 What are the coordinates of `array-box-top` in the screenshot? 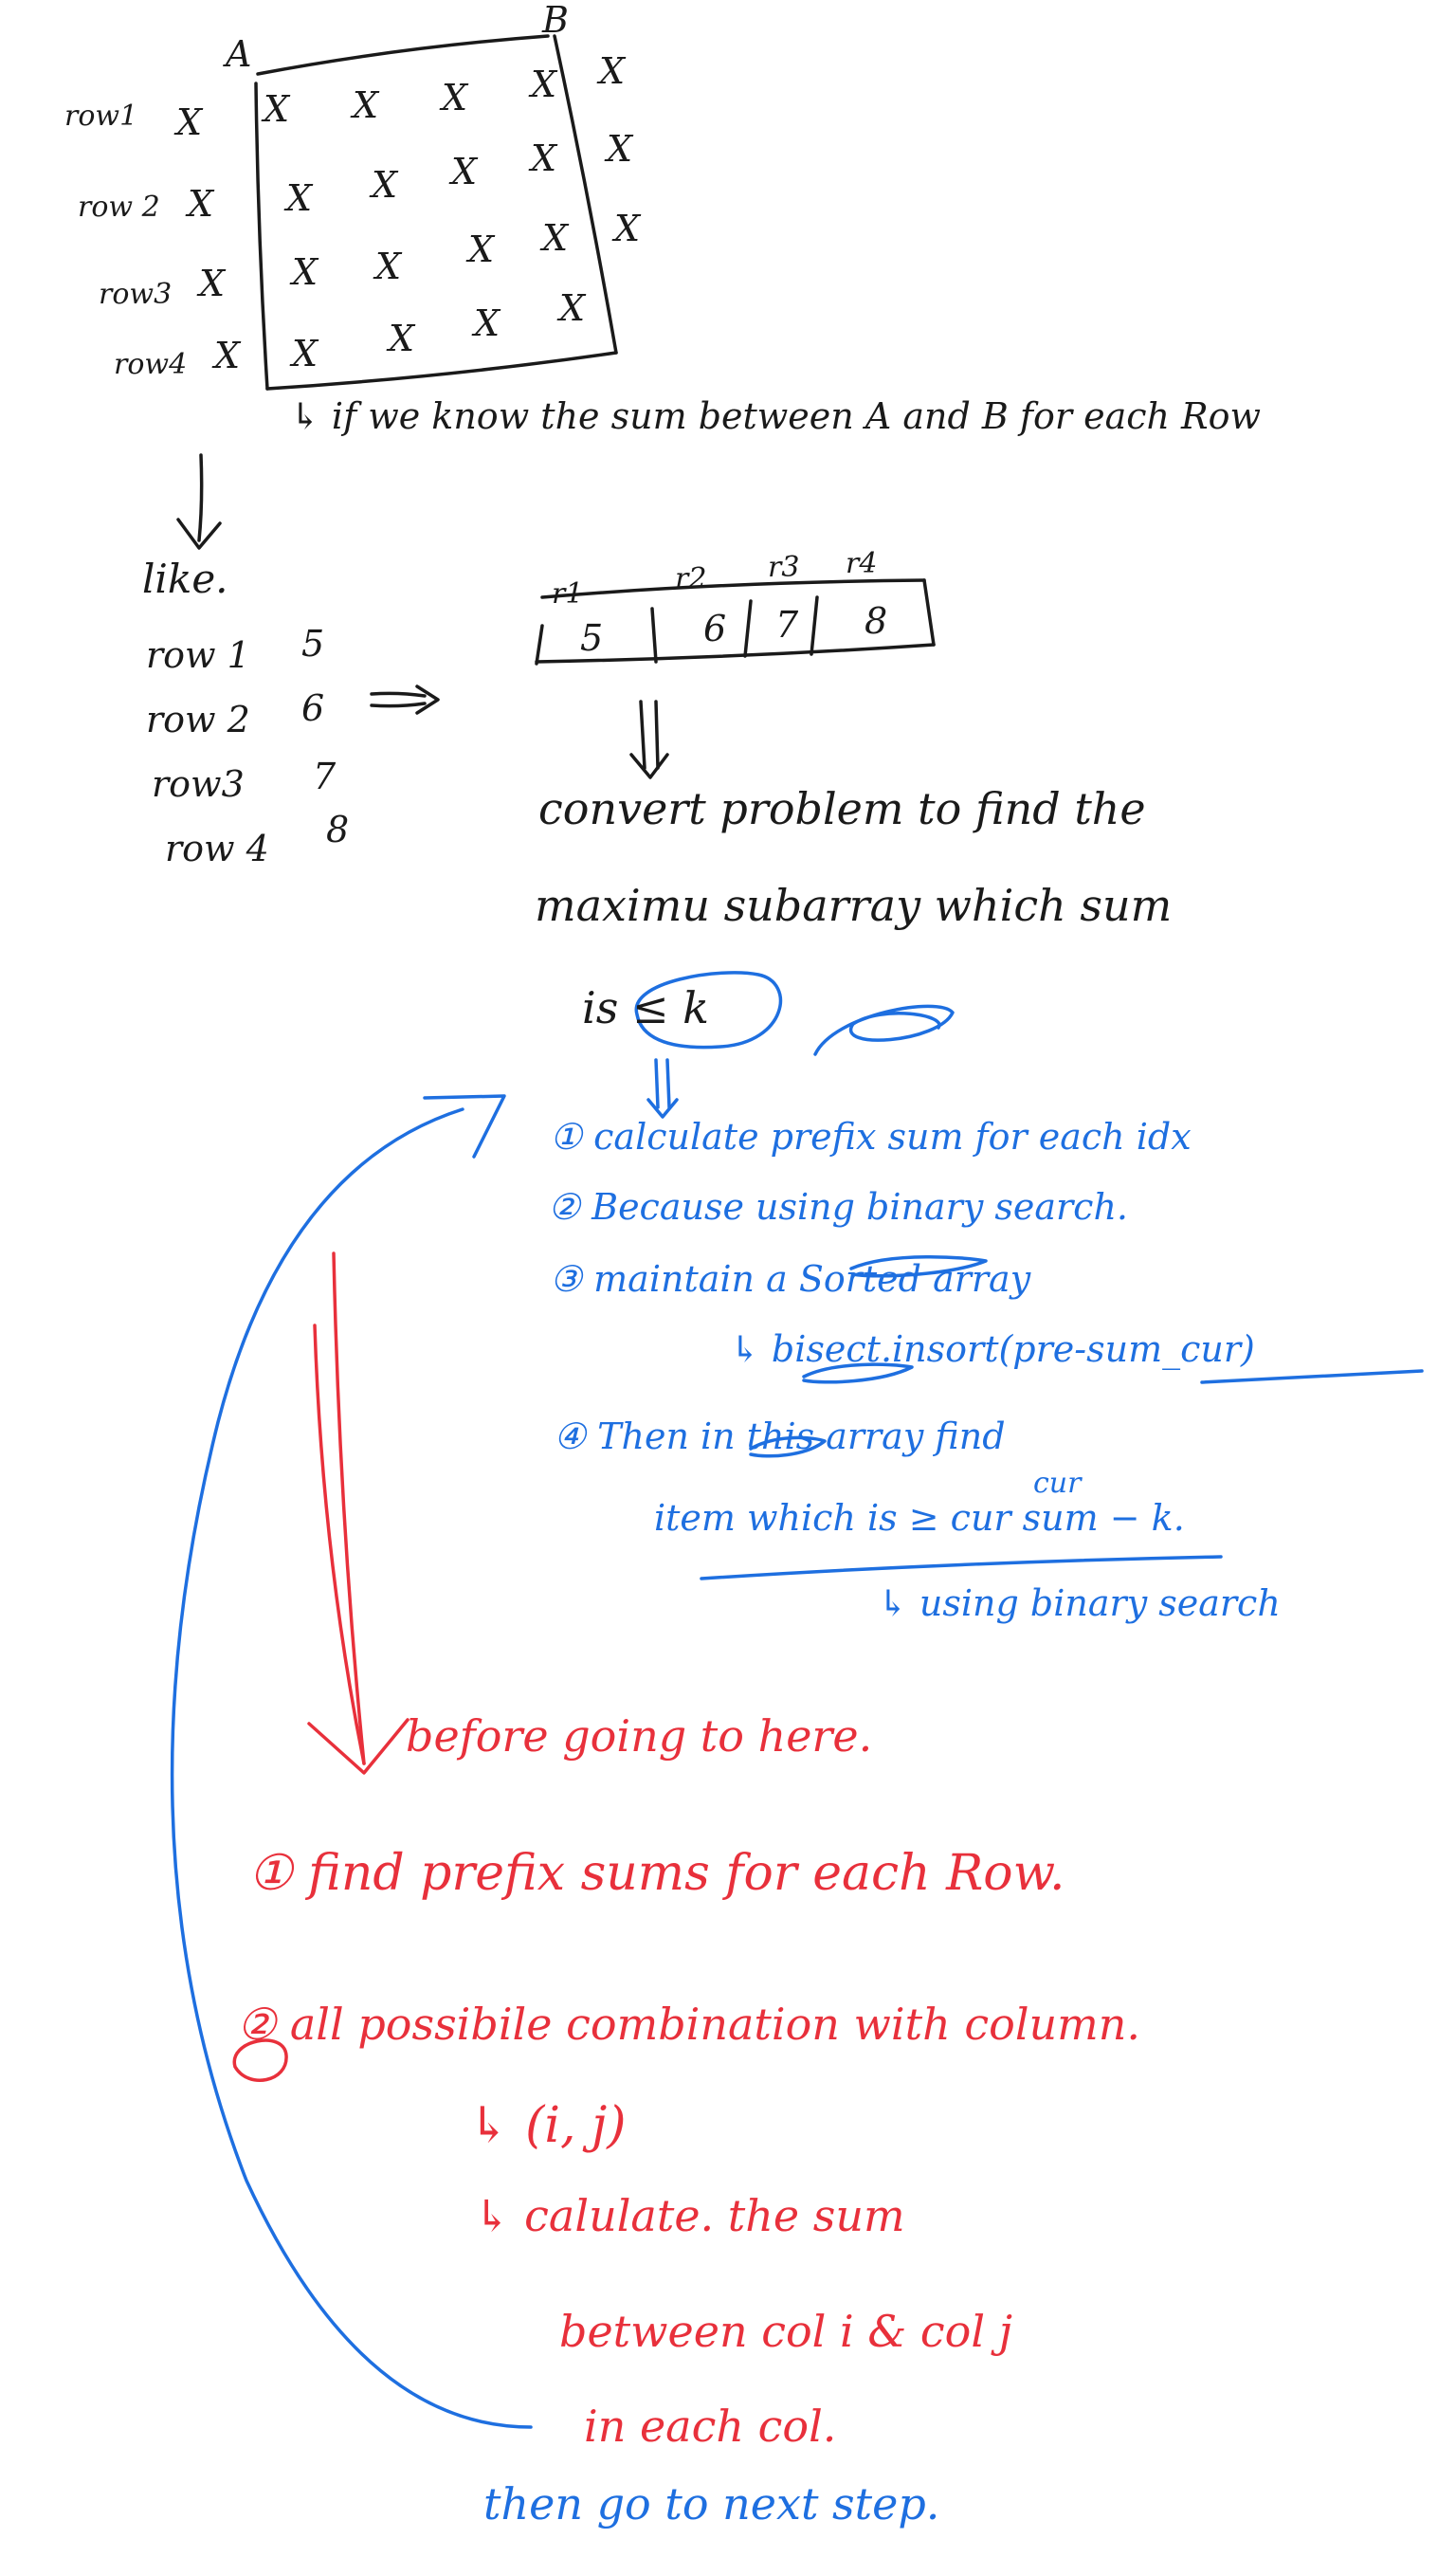 It's located at (733, 588).